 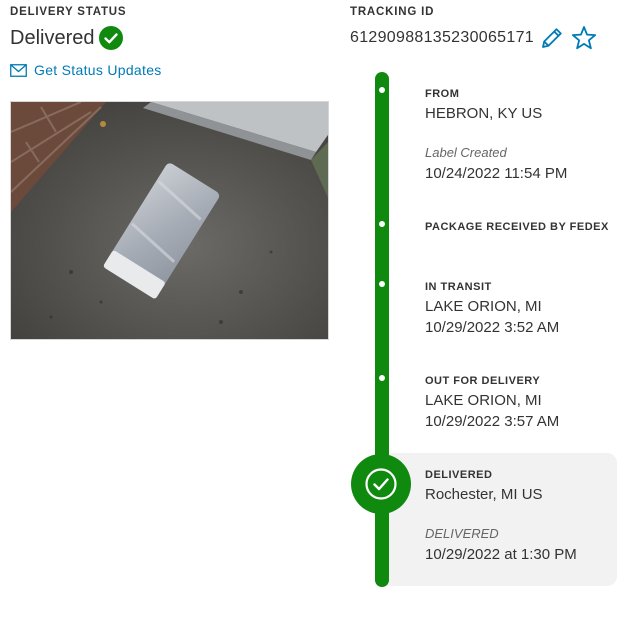 I want to click on event-from-location: HEBRON, KY US, so click(x=484, y=113).